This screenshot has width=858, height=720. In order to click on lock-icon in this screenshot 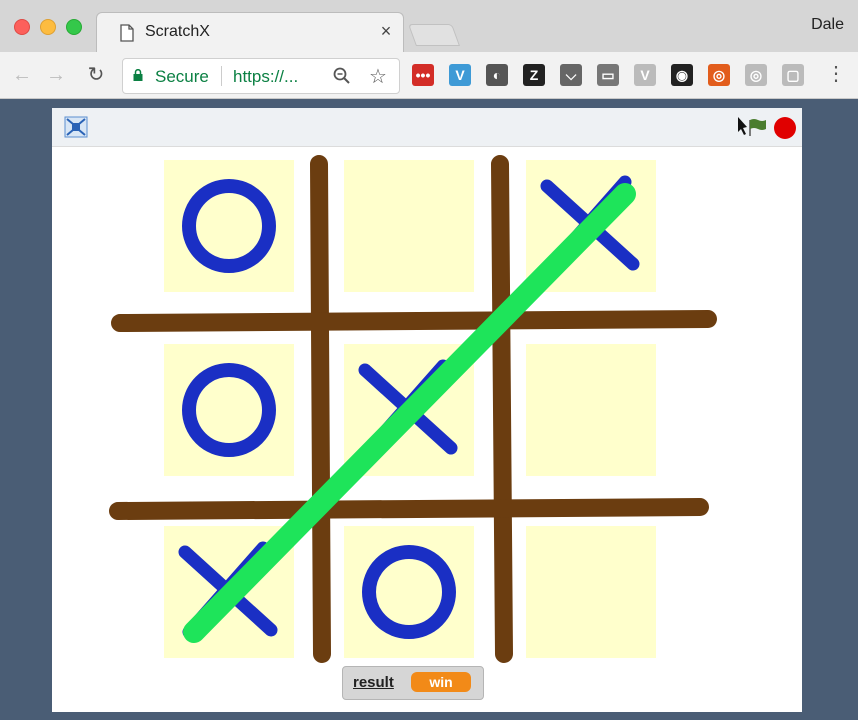, I will do `click(138, 75)`.